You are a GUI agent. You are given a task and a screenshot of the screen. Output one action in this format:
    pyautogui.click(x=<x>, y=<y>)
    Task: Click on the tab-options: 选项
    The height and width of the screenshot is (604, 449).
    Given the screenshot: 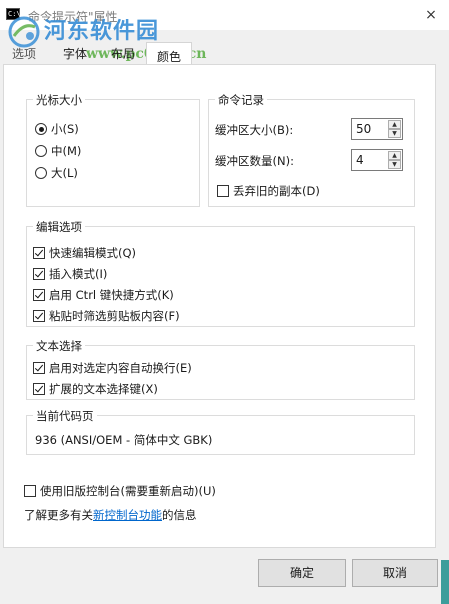 What is the action you would take?
    pyautogui.click(x=24, y=52)
    